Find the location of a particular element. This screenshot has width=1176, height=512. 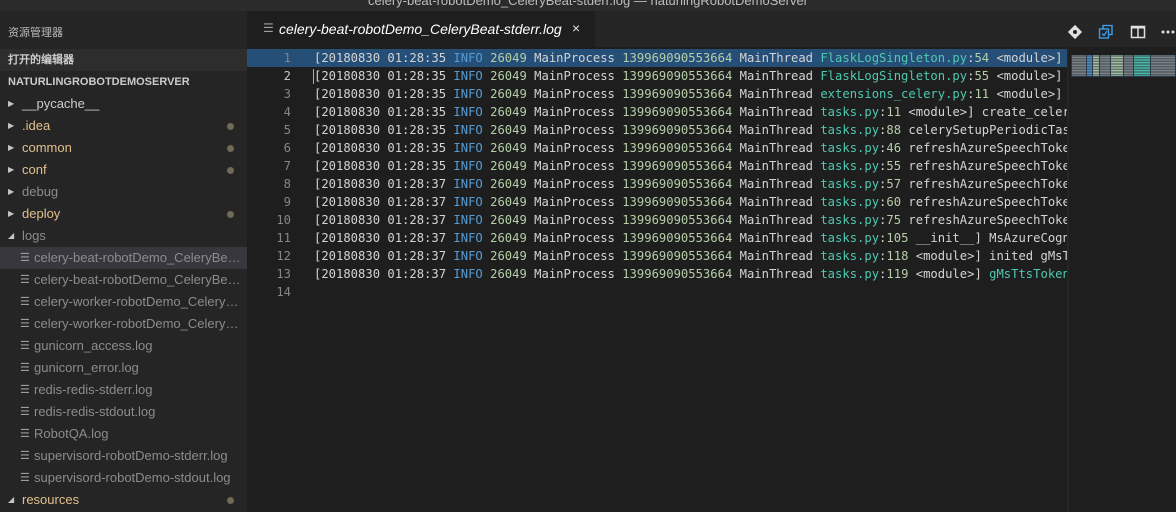

folder-item: ▶ debug is located at coordinates (123, 192).